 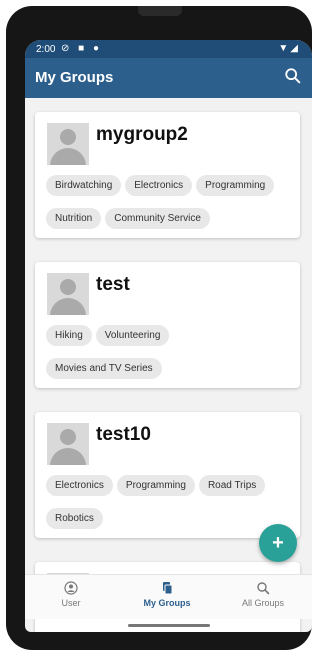 What do you see at coordinates (157, 218) in the screenshot?
I see `interest-tag: Community Service` at bounding box center [157, 218].